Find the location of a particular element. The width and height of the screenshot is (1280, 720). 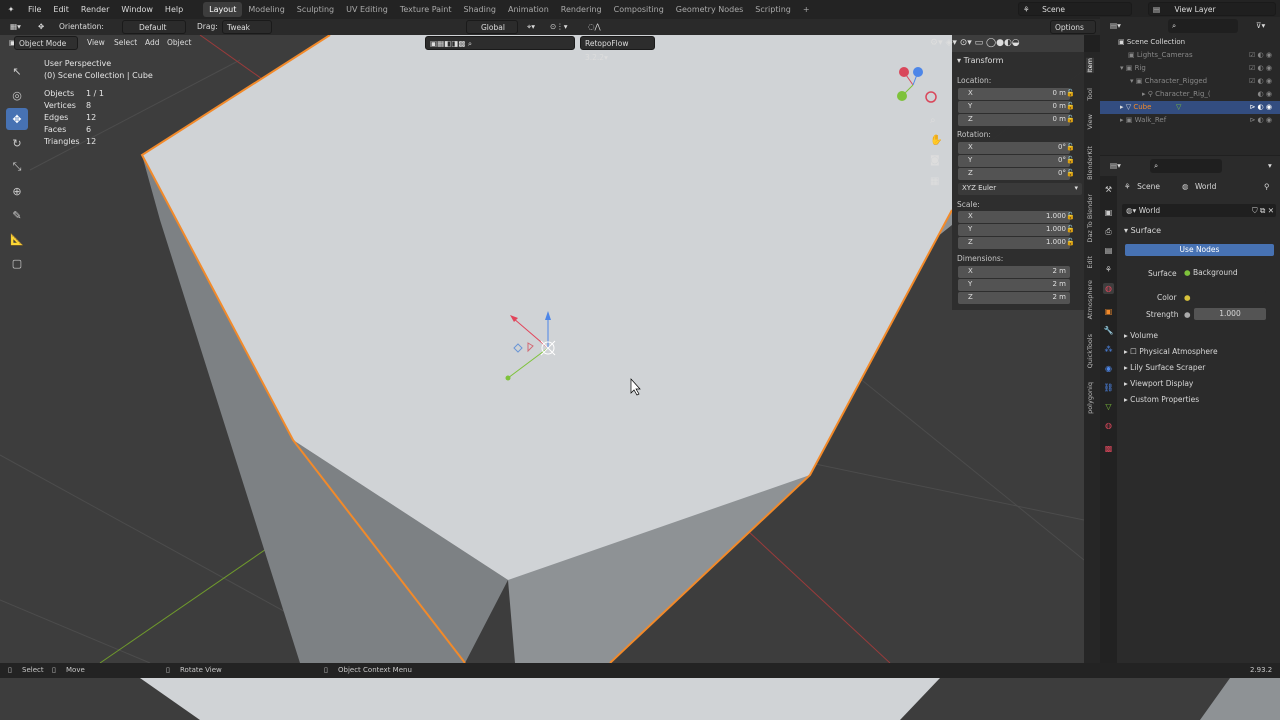

menu-render: Render is located at coordinates (95, 9).